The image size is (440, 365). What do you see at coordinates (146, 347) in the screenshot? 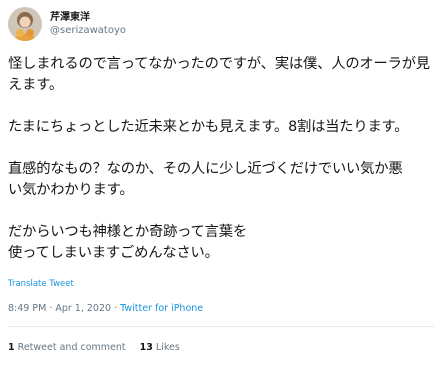
I see `likes-count: 13` at bounding box center [146, 347].